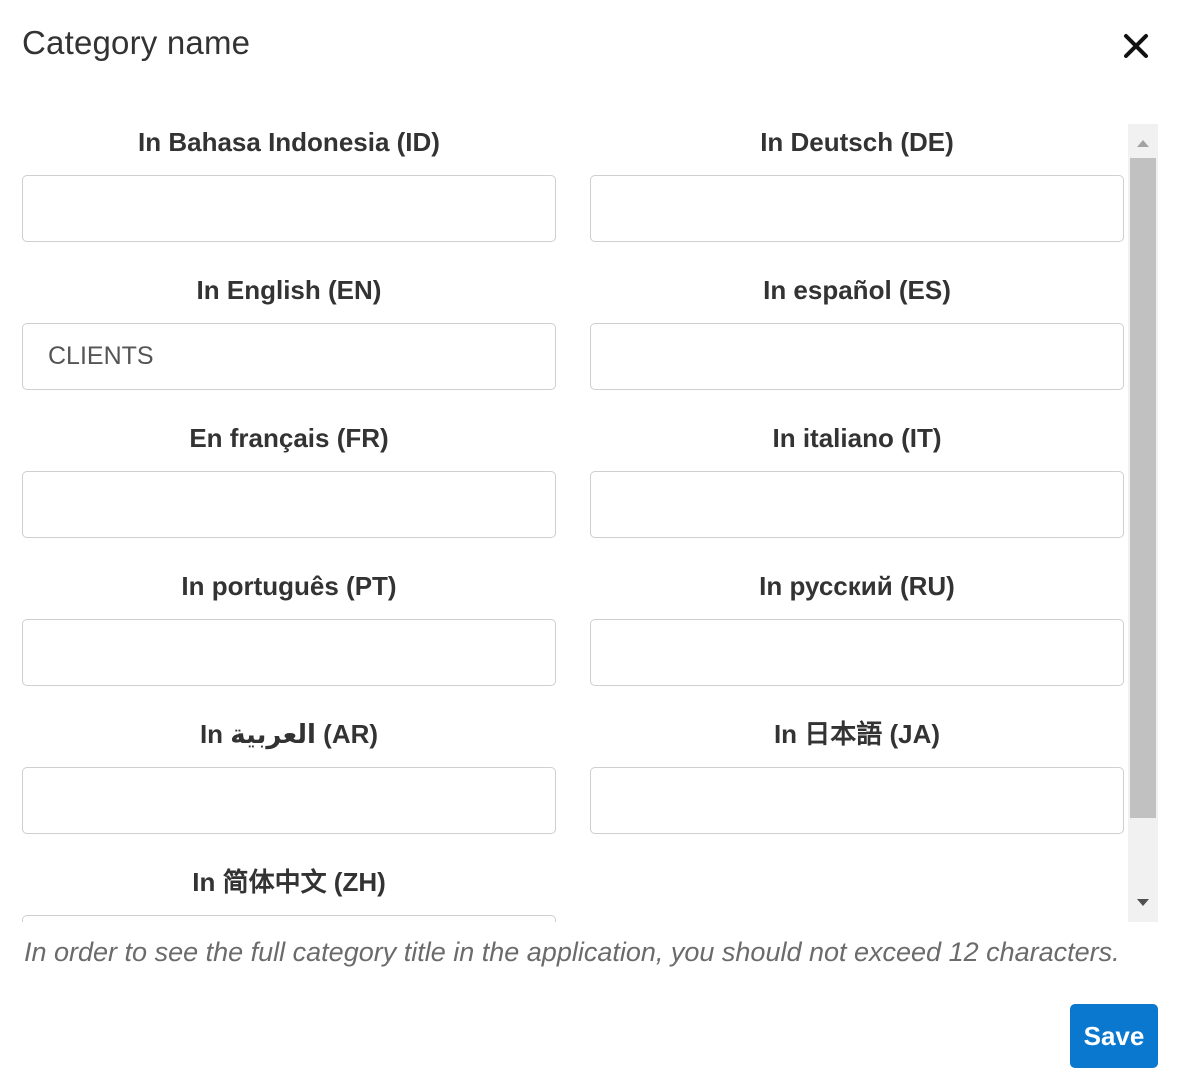 Image resolution: width=1178 pixels, height=1086 pixels. What do you see at coordinates (289, 800) in the screenshot?
I see `input-ar` at bounding box center [289, 800].